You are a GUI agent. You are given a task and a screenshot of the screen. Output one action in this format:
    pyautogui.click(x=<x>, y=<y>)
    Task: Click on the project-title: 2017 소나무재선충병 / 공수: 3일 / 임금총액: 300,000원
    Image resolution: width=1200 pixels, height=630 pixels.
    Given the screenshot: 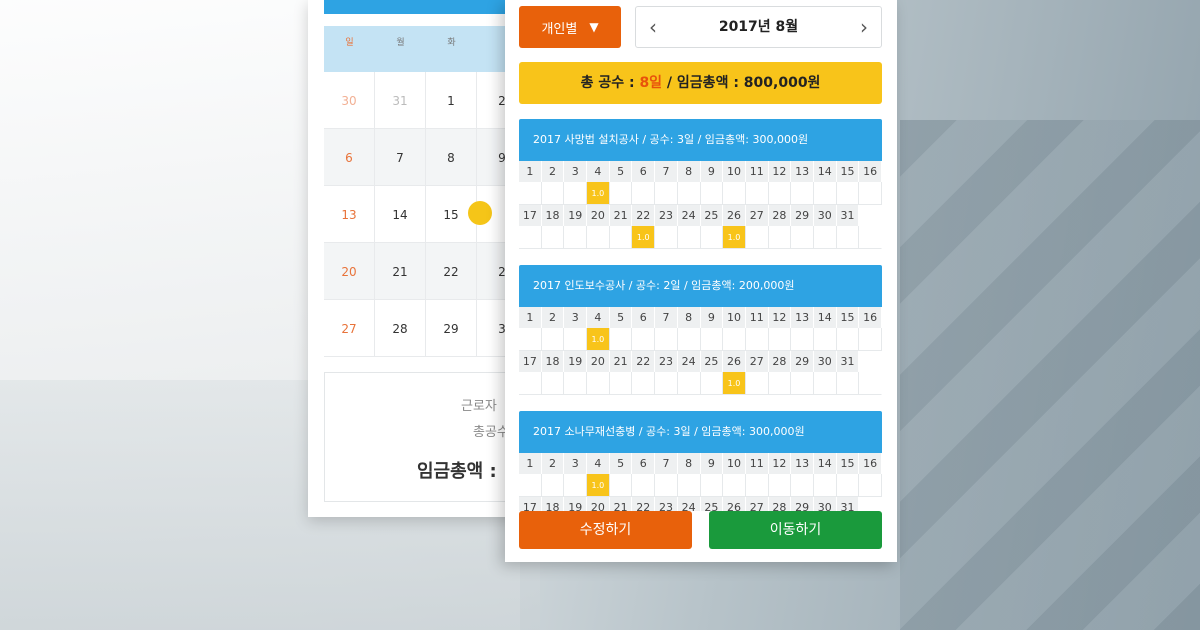 What is the action you would take?
    pyautogui.click(x=700, y=432)
    